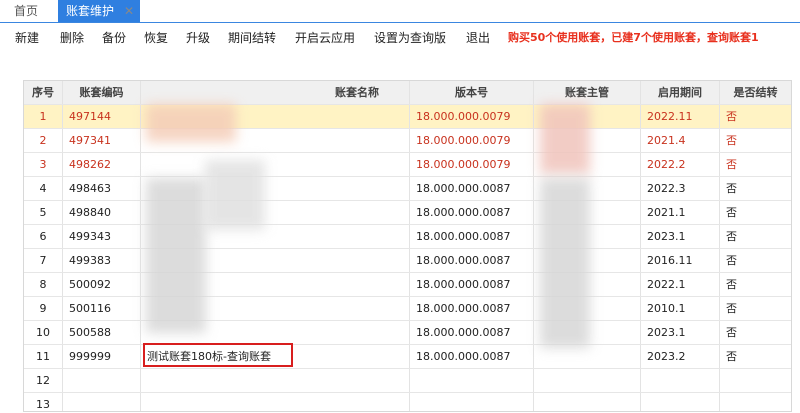 The height and width of the screenshot is (413, 800). I want to click on account-quota-notice: 购买50个使用账套，已建7个使用账套，查询账套1, so click(633, 37).